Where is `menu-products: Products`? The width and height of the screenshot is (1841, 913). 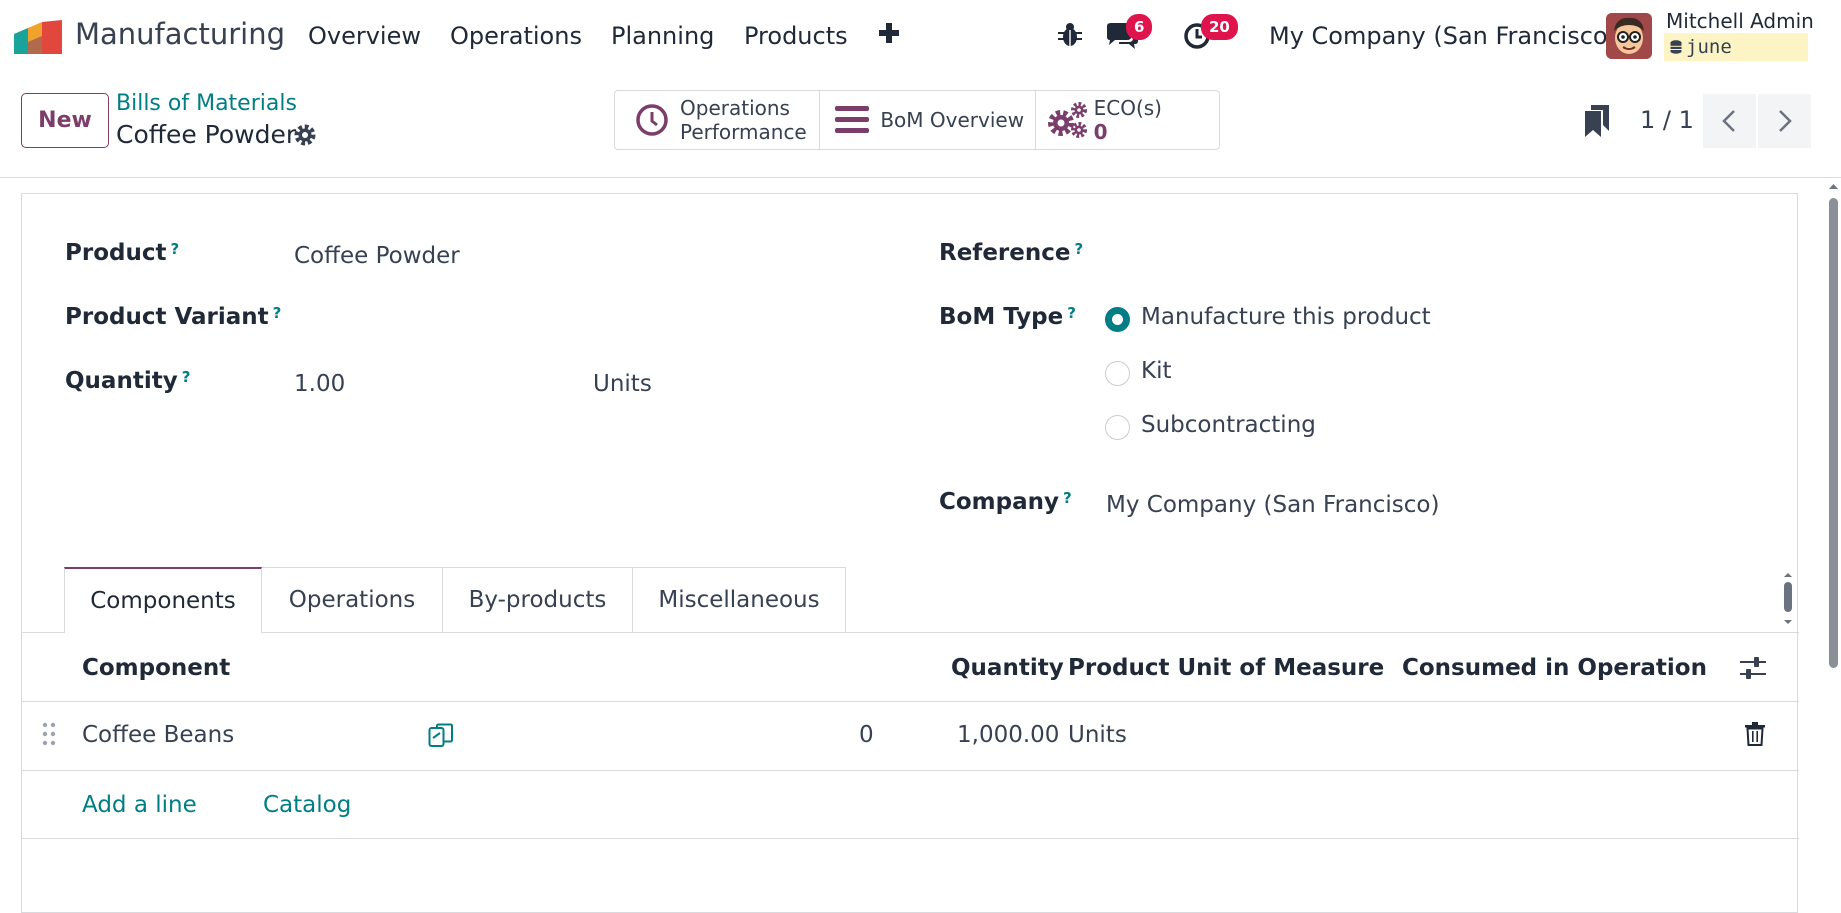
menu-products: Products is located at coordinates (796, 36).